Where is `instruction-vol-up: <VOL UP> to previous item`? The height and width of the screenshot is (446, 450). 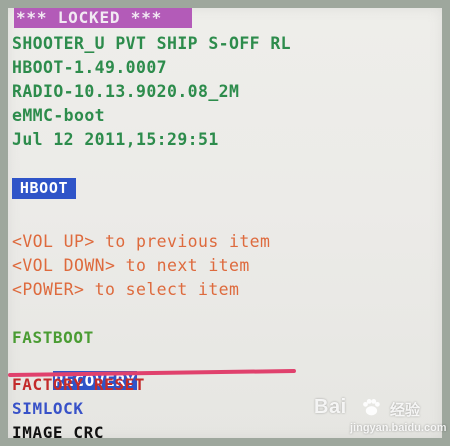
instruction-vol-up: <VOL UP> to previous item is located at coordinates (141, 241).